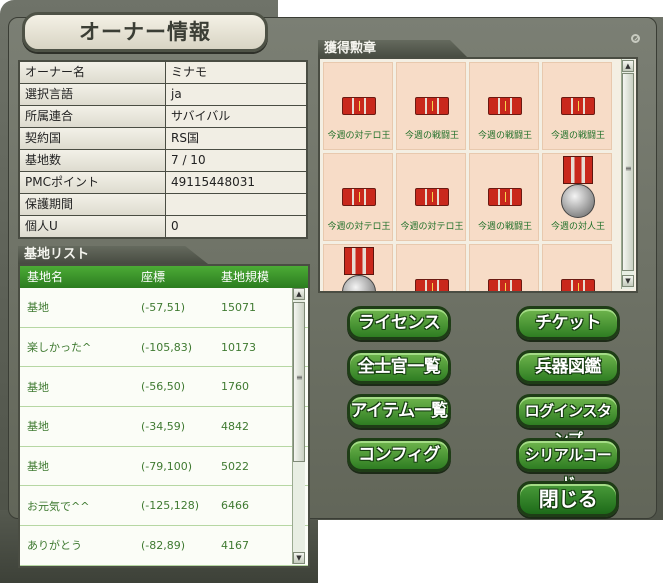 This screenshot has width=663, height=583. What do you see at coordinates (163, 204) in the screenshot?
I see `info-row-protection: 保護期間` at bounding box center [163, 204].